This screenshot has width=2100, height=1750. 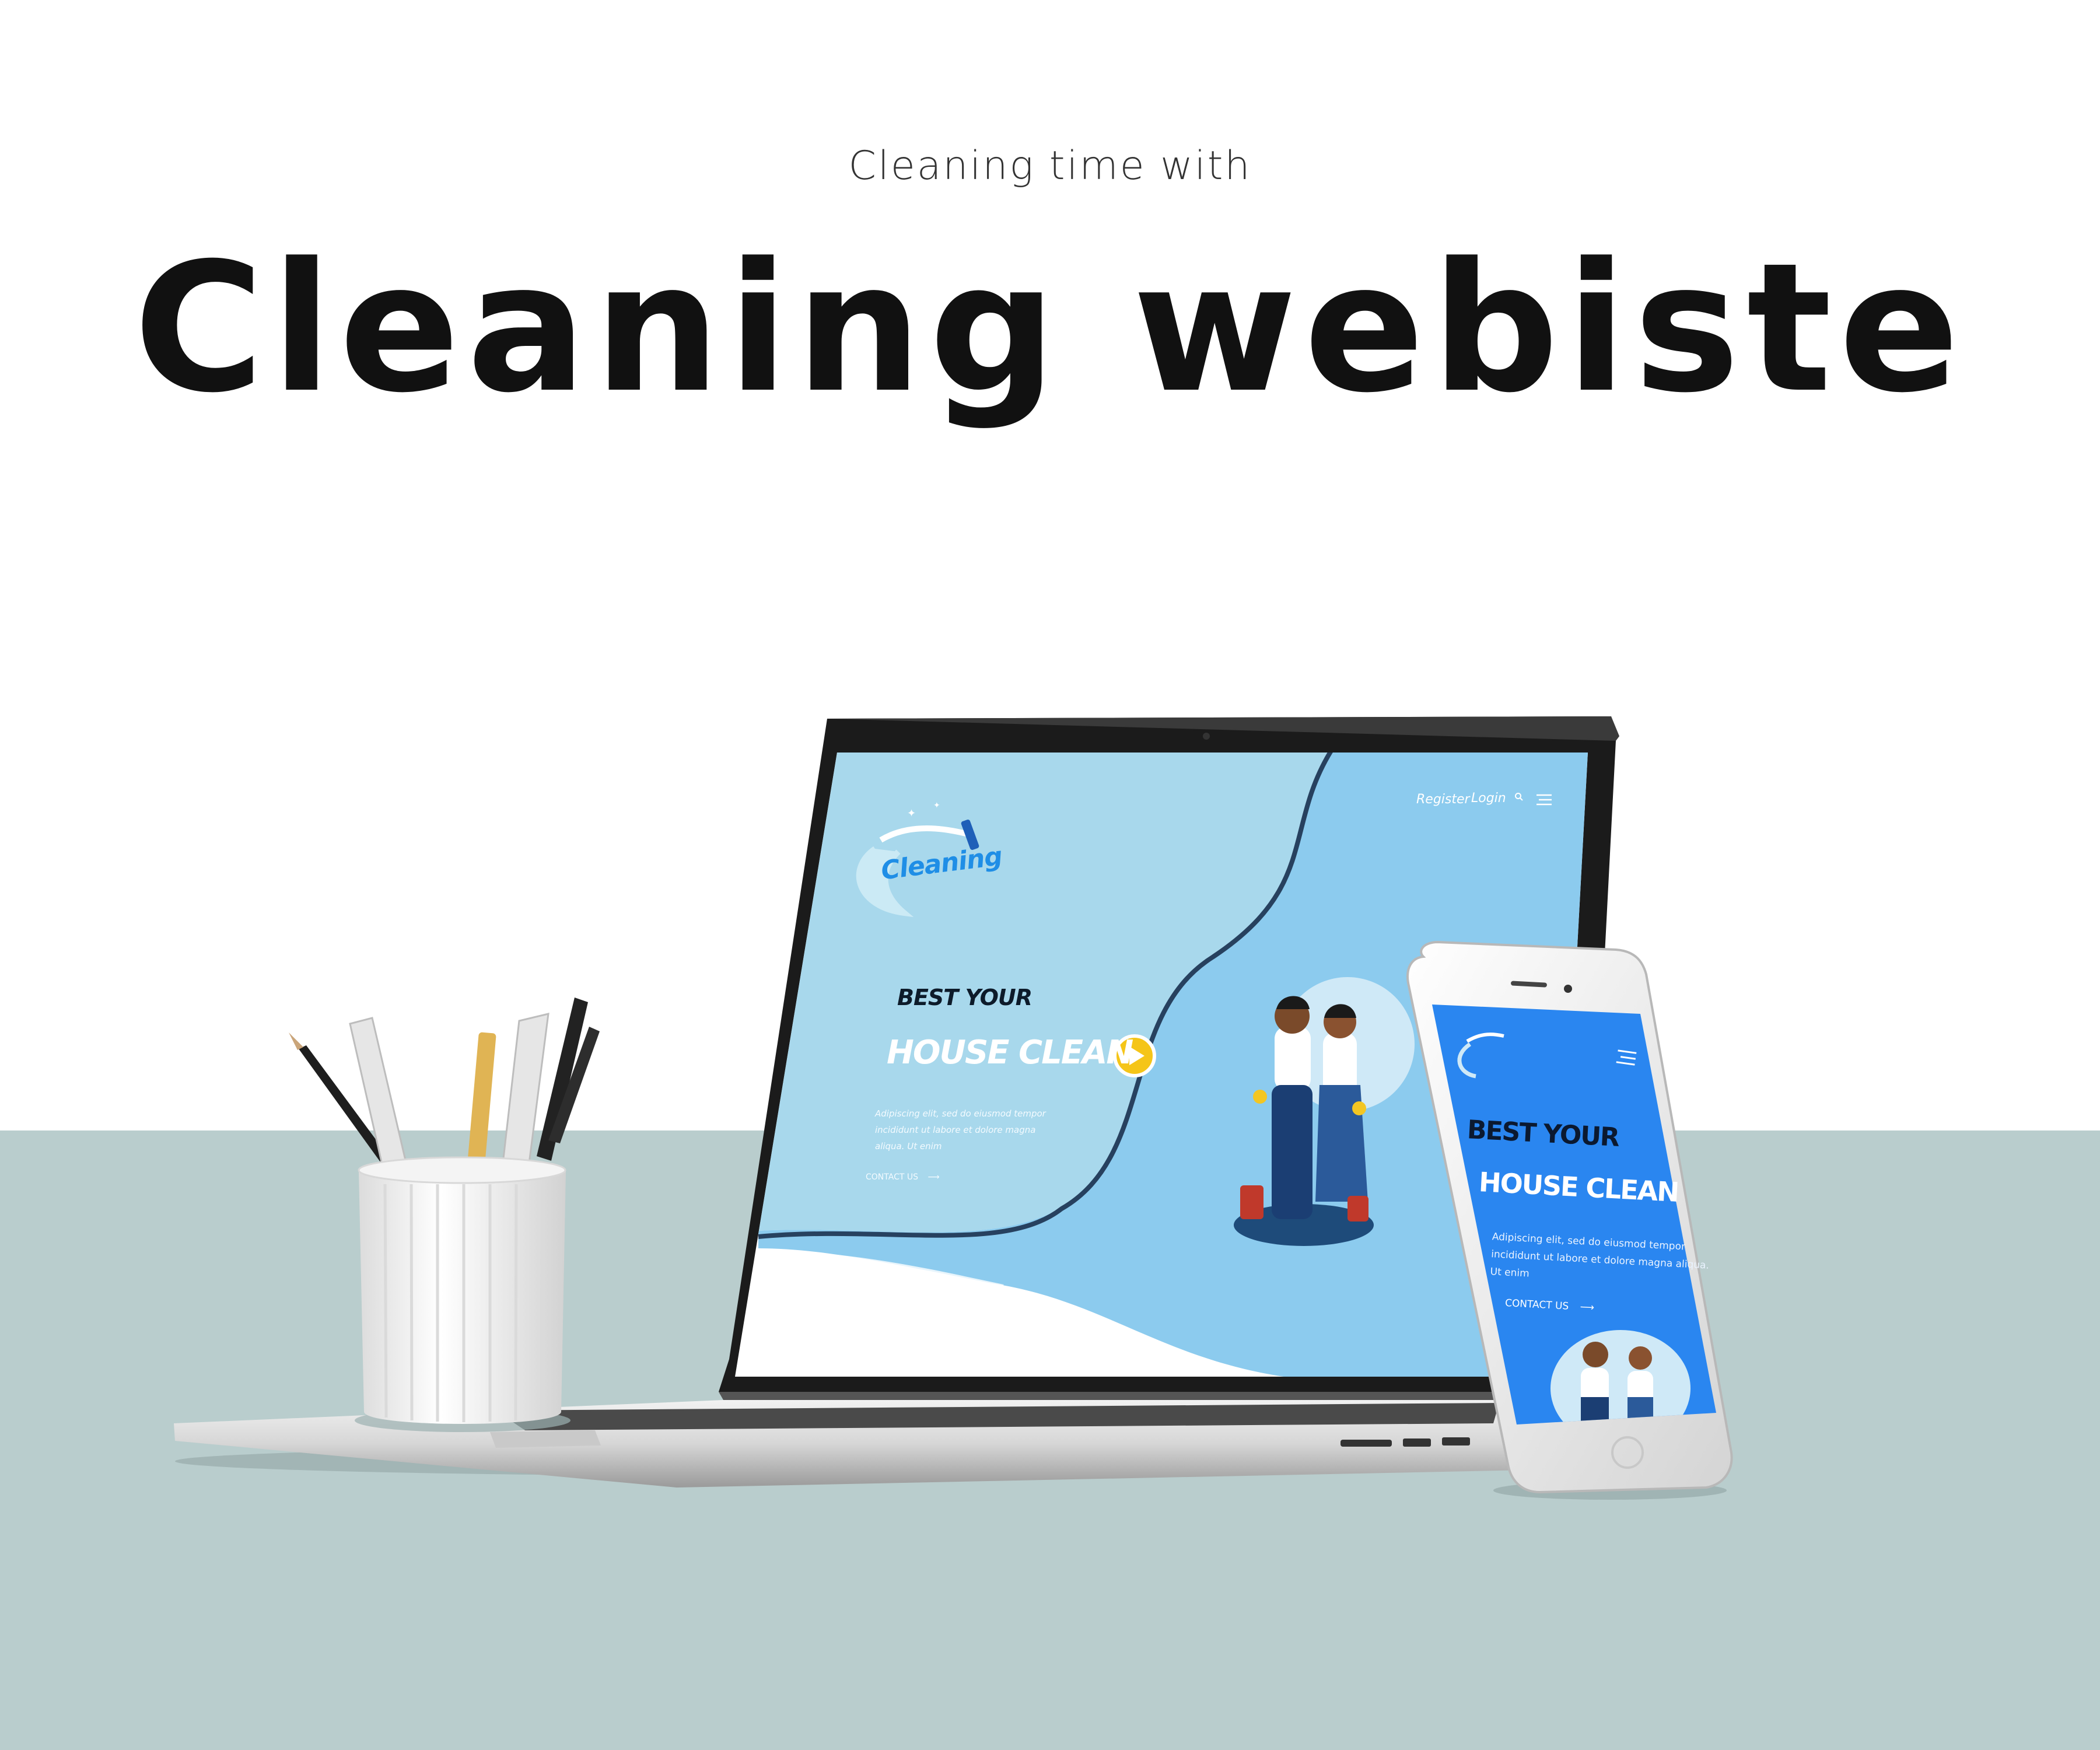 I want to click on pencil-cup, so click(x=444, y=1215).